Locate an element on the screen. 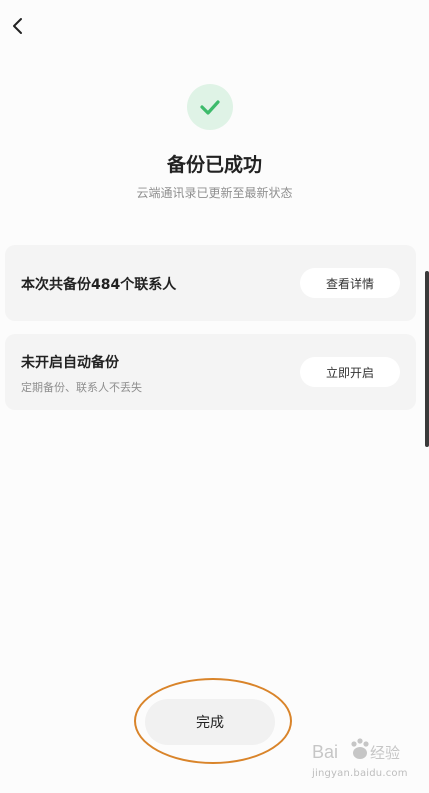 This screenshot has height=793, width=429. page-title: 备份已成功 is located at coordinates (214, 165).